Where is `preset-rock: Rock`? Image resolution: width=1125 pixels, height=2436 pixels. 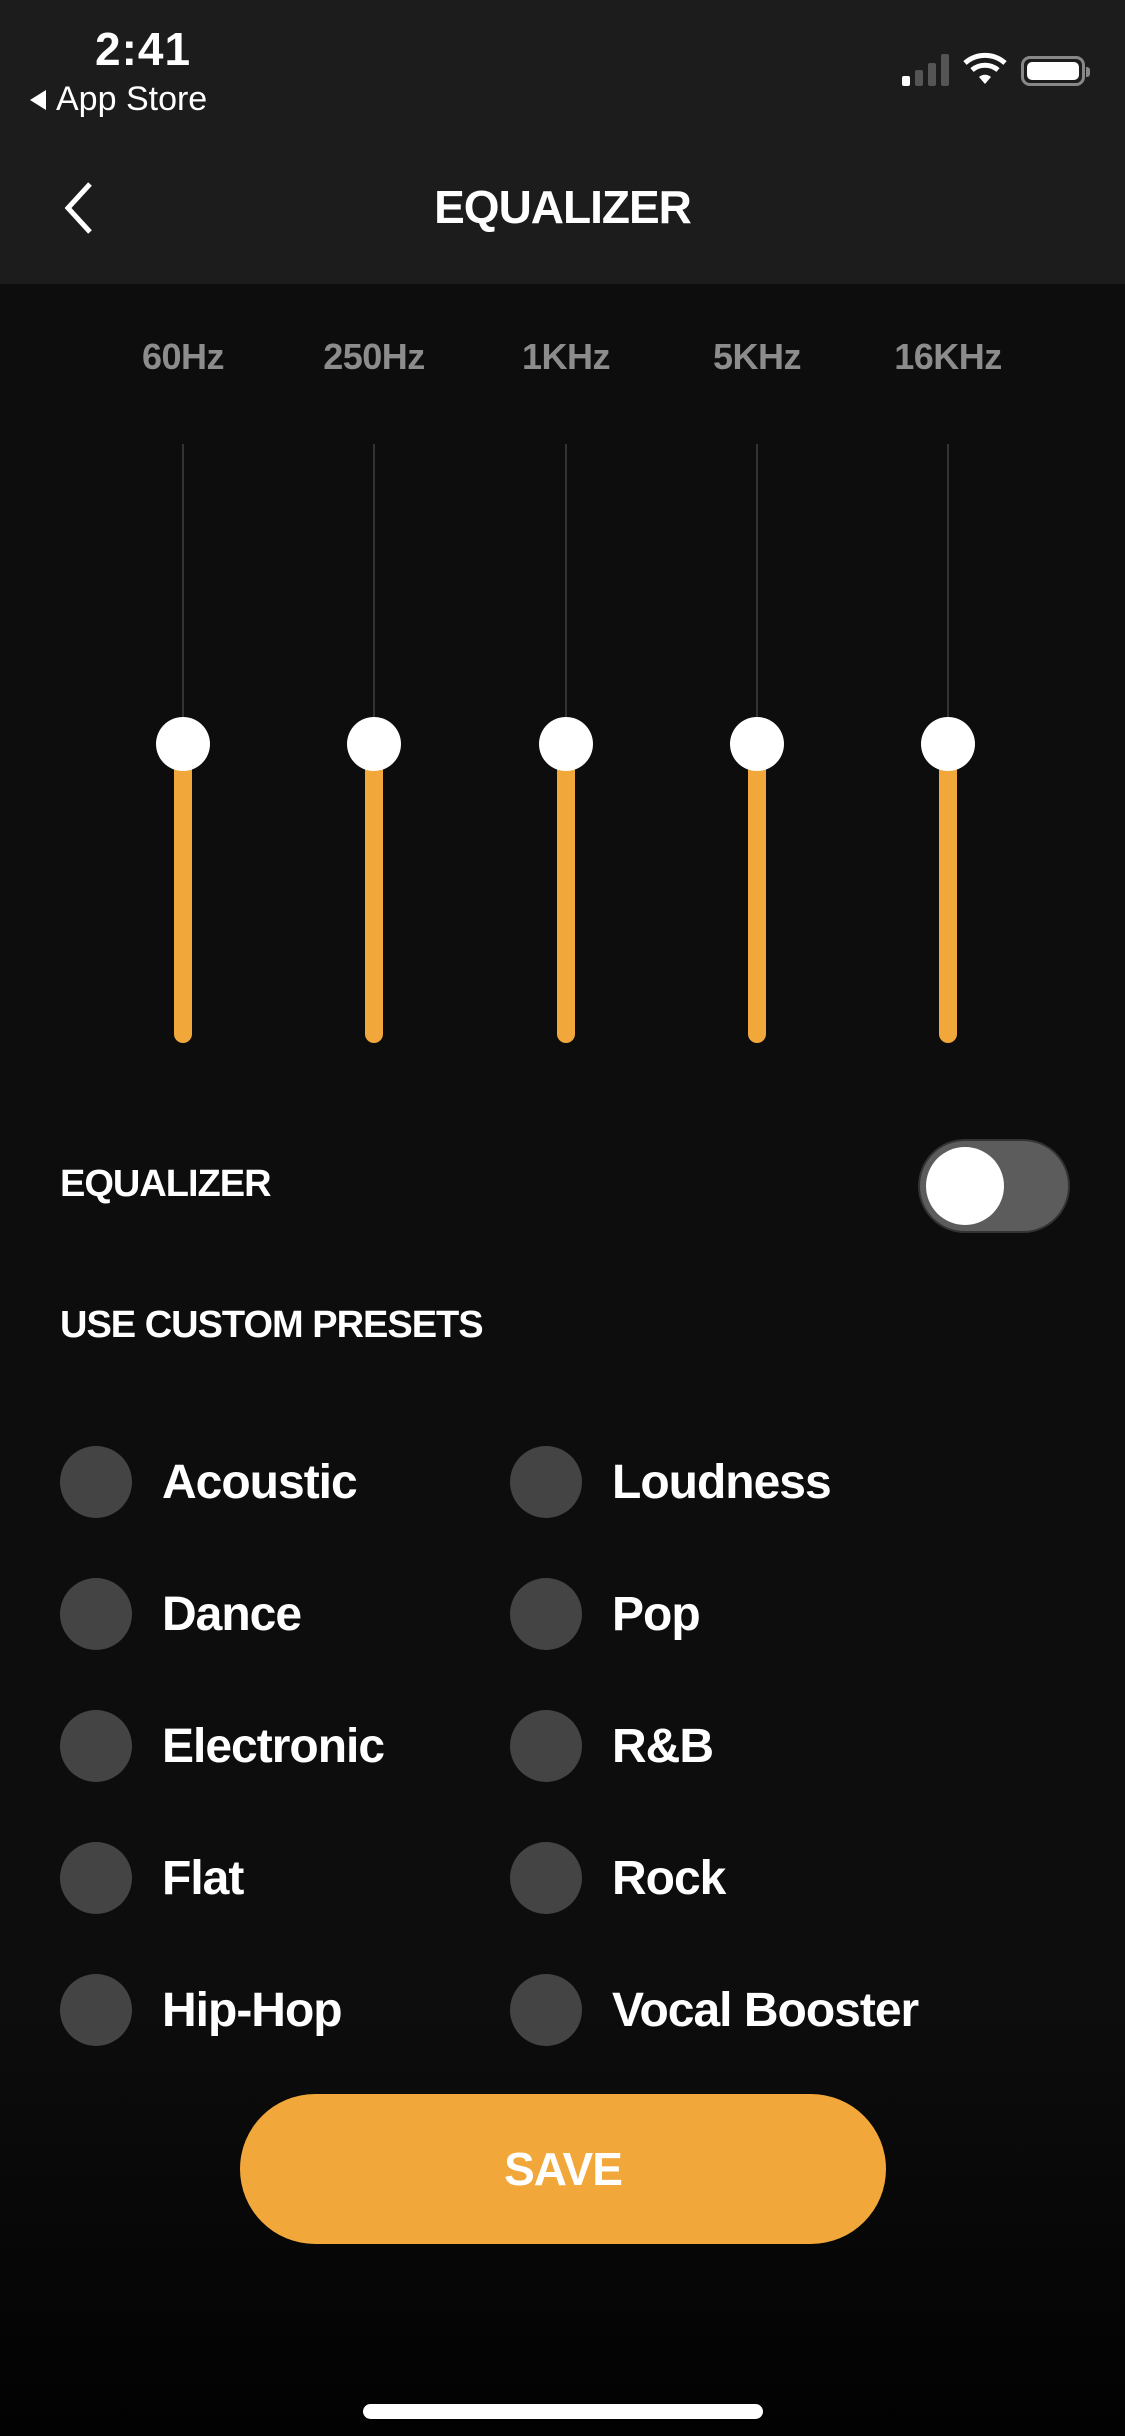
preset-rock: Rock is located at coordinates (618, 1878).